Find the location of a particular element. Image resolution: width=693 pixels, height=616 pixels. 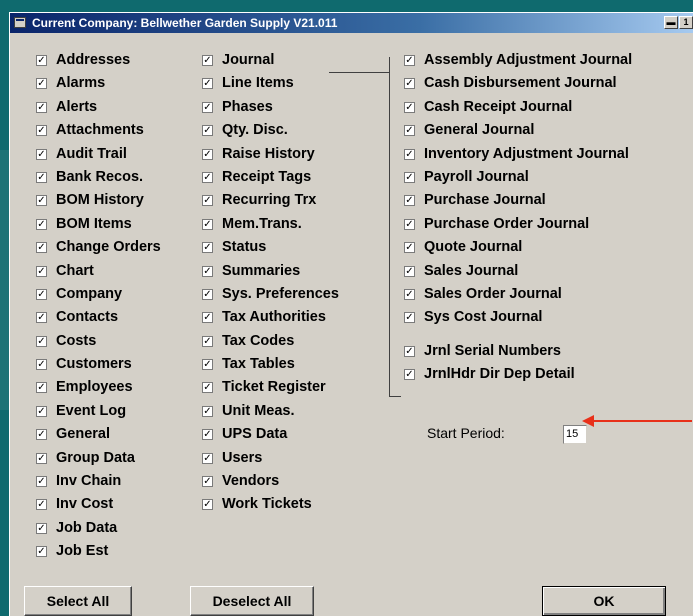

deselect-all-button: Deselect All is located at coordinates (252, 601).